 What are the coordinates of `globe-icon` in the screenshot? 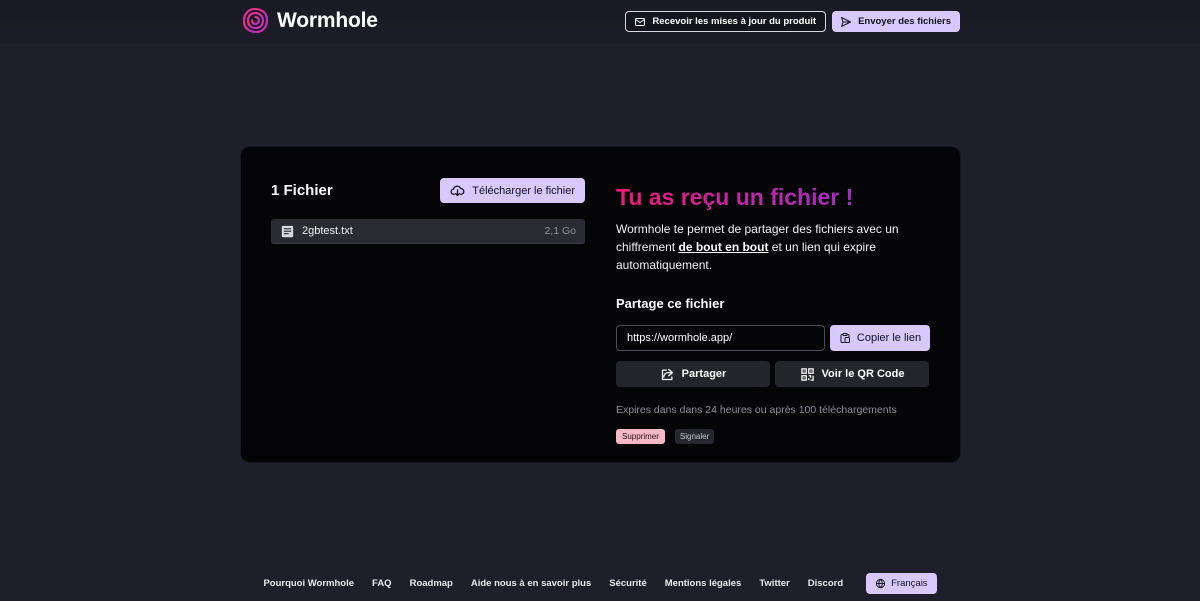 It's located at (881, 583).